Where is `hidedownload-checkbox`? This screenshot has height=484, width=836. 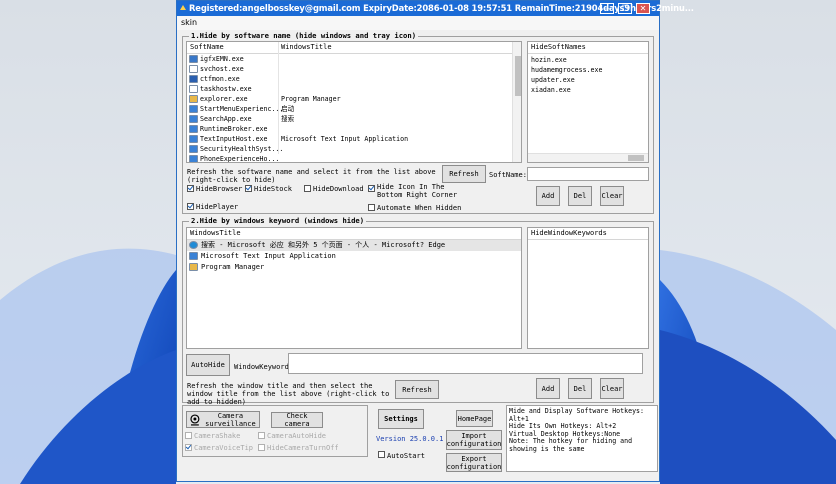 hidedownload-checkbox is located at coordinates (307, 188).